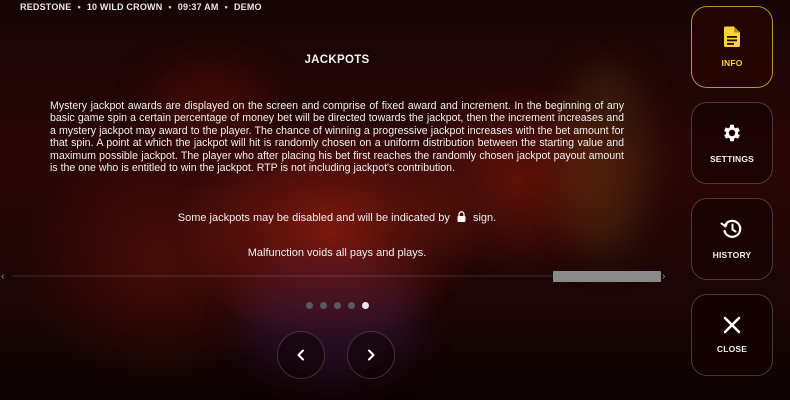 Image resolution: width=790 pixels, height=400 pixels. I want to click on chevron-left-icon, so click(300, 355).